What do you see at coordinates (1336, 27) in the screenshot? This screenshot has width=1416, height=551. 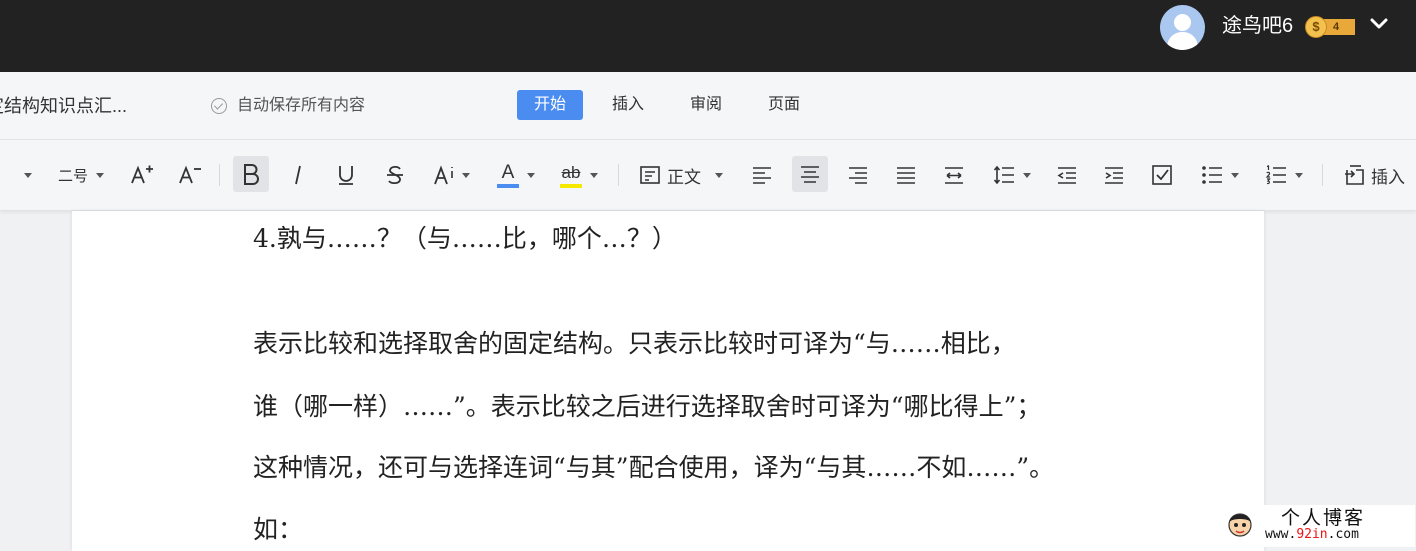 I see `coin-count: 4` at bounding box center [1336, 27].